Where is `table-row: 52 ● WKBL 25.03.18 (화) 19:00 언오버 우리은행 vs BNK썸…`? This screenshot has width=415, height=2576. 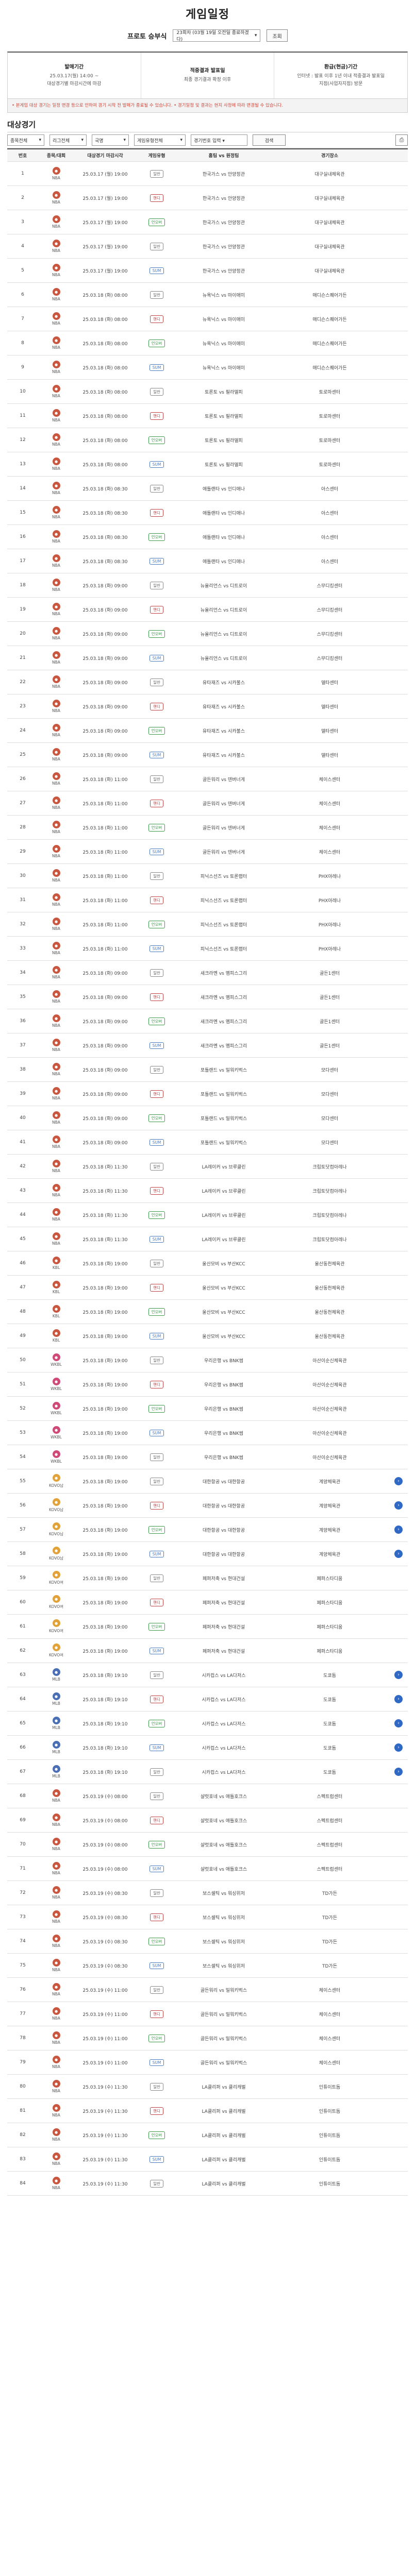
table-row: 52 ● WKBL 25.03.18 (화) 19:00 언오버 우리은행 vs BNK썸… is located at coordinates (207, 1409).